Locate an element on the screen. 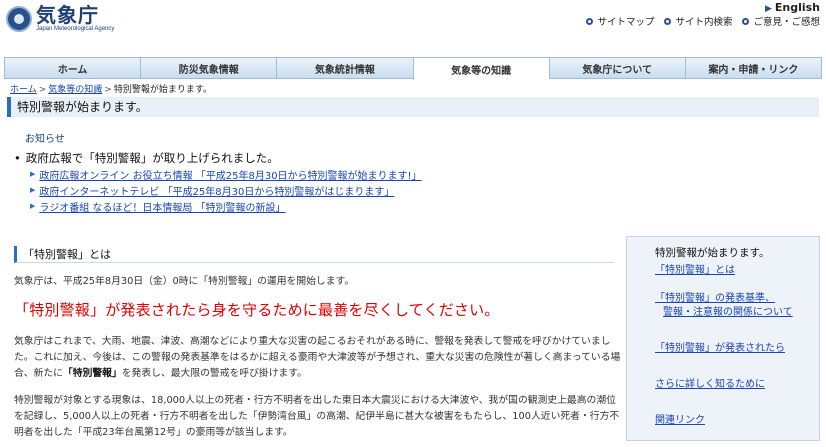 The image size is (826, 447). warning-headline: 「特別警報」が発表されたら身を守るために最善を尽くしてください。 is located at coordinates (257, 310).